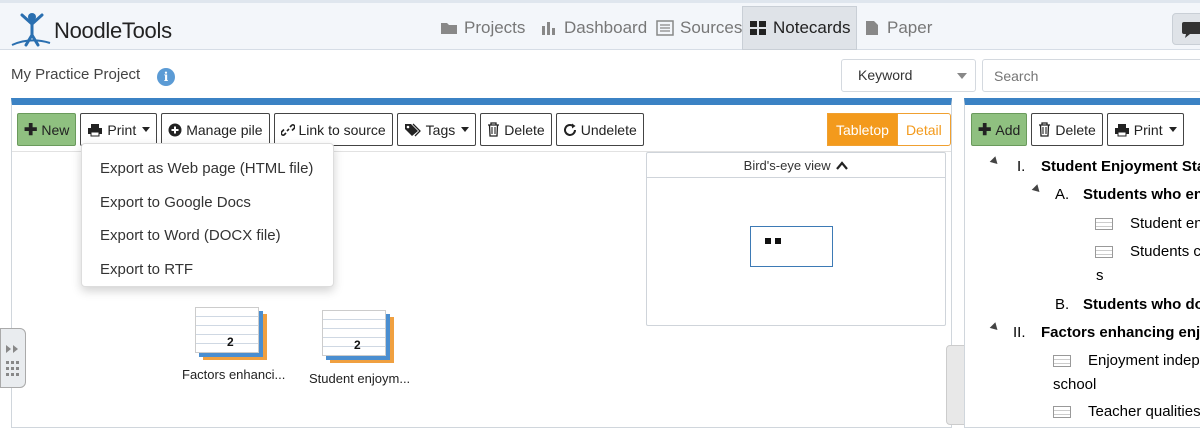 Image resolution: width=1200 pixels, height=428 pixels. Describe the element at coordinates (872, 28) in the screenshot. I see `document-icon` at that location.